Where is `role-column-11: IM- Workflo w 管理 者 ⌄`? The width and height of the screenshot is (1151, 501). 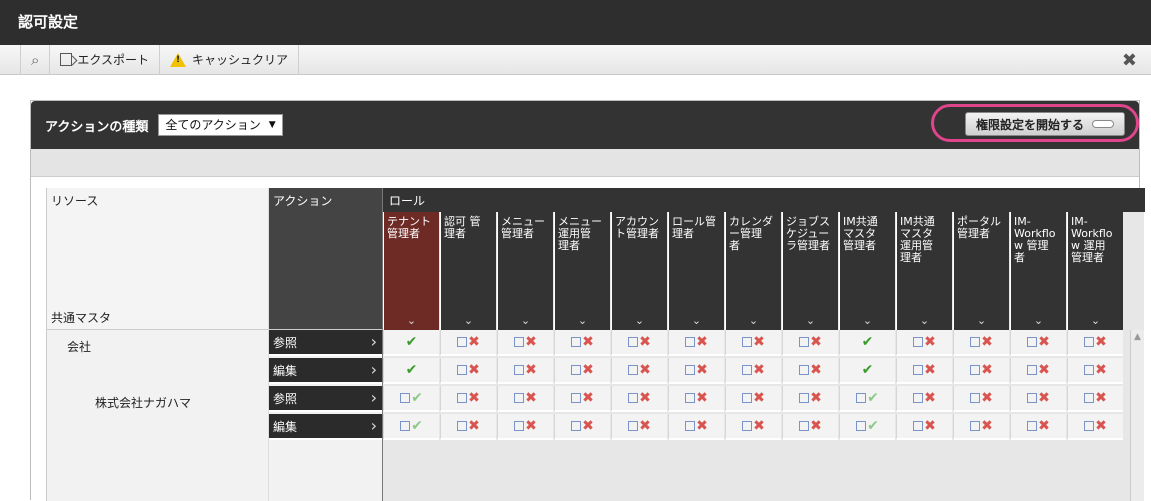 role-column-11: IM- Workflo w 管理 者 ⌄ is located at coordinates (1038, 271).